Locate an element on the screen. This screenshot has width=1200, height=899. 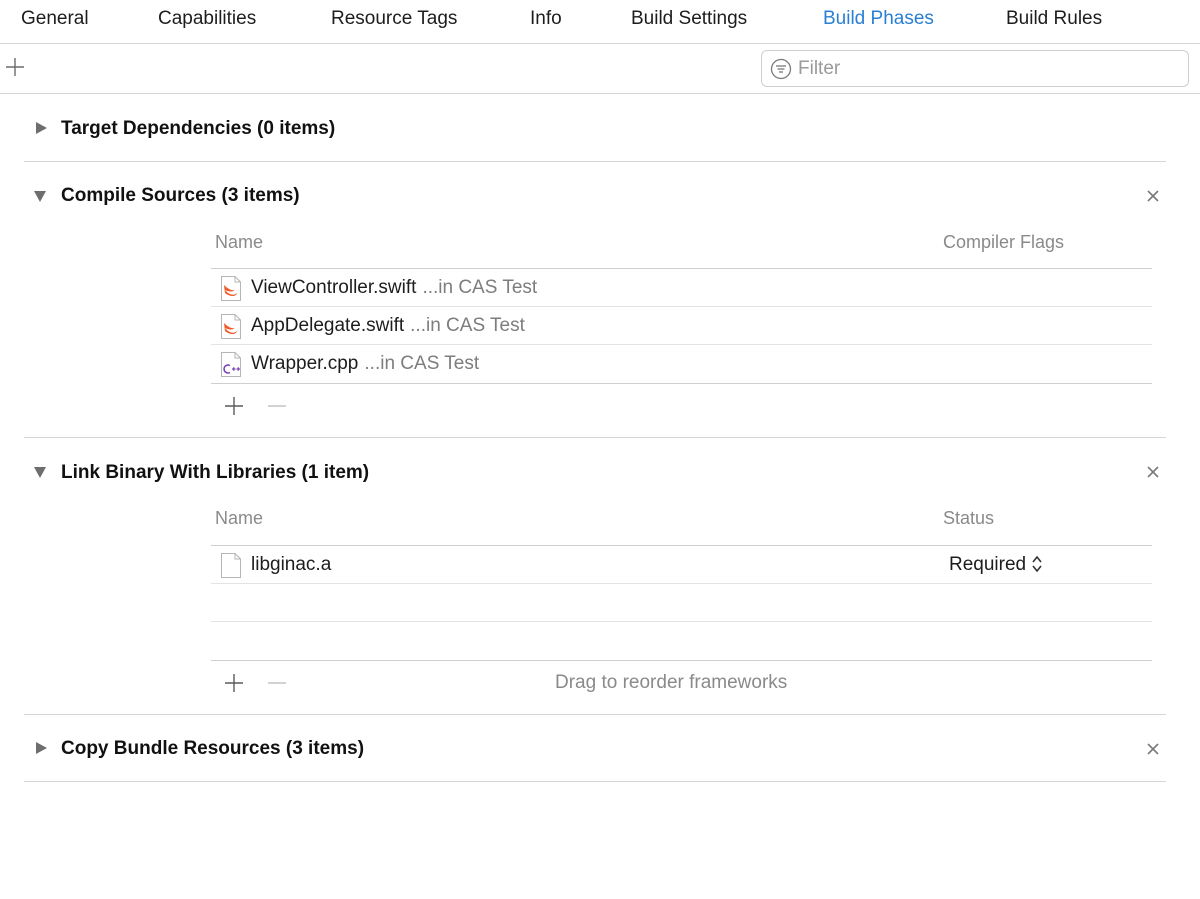
filter-input is located at coordinates (988, 68).